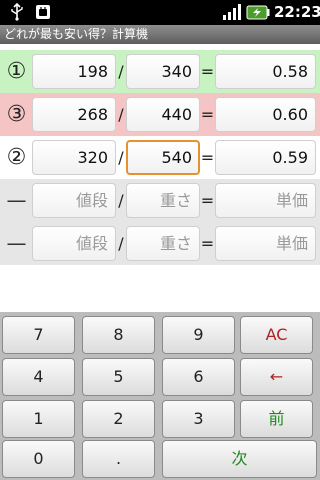 This screenshot has width=320, height=480. Describe the element at coordinates (74, 71) in the screenshot. I see `price-field: 198` at that location.